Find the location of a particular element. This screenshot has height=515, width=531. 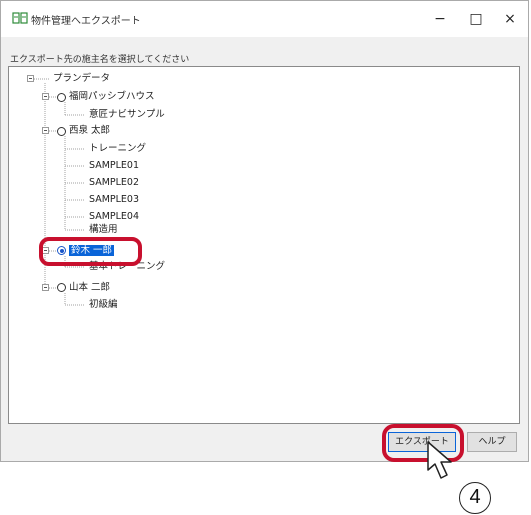

maximize-button: □ is located at coordinates (476, 19).